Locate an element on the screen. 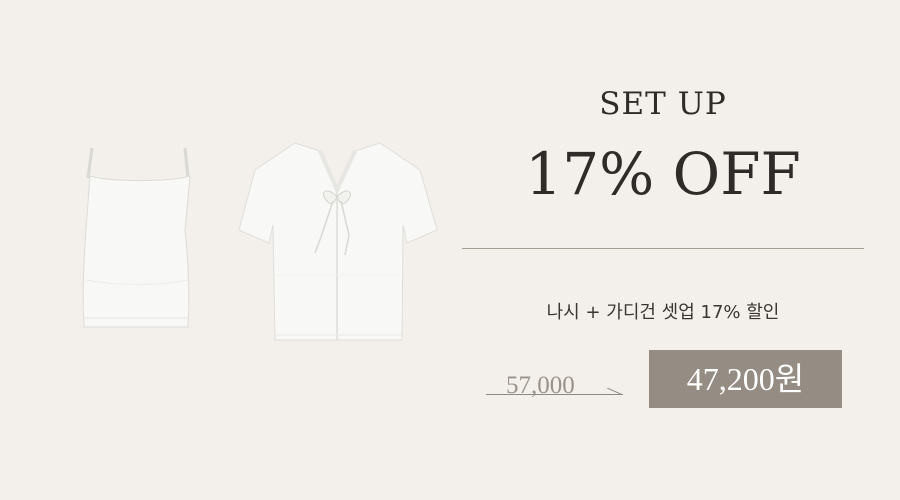 The image size is (900, 500). divider is located at coordinates (663, 248).